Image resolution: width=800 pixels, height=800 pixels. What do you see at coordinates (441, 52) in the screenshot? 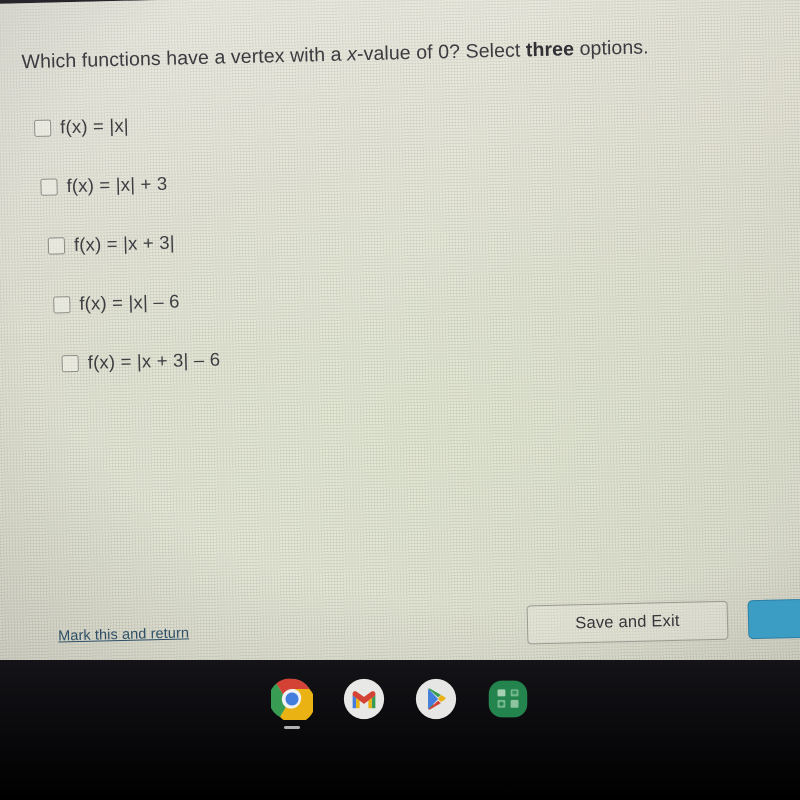
I see `question-middle: -value of 0? Select` at bounding box center [441, 52].